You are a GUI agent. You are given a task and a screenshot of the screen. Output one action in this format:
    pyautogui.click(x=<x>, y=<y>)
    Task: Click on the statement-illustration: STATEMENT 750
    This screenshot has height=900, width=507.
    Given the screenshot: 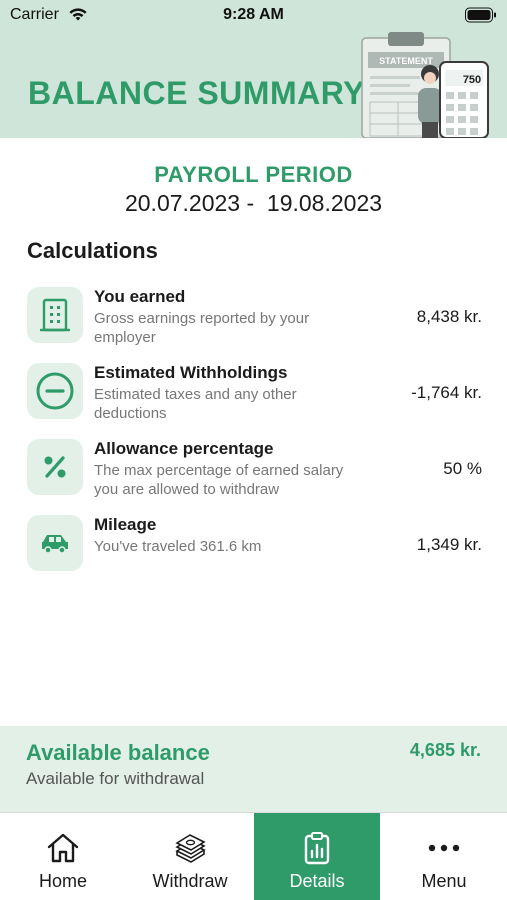 What is the action you would take?
    pyautogui.click(x=428, y=84)
    